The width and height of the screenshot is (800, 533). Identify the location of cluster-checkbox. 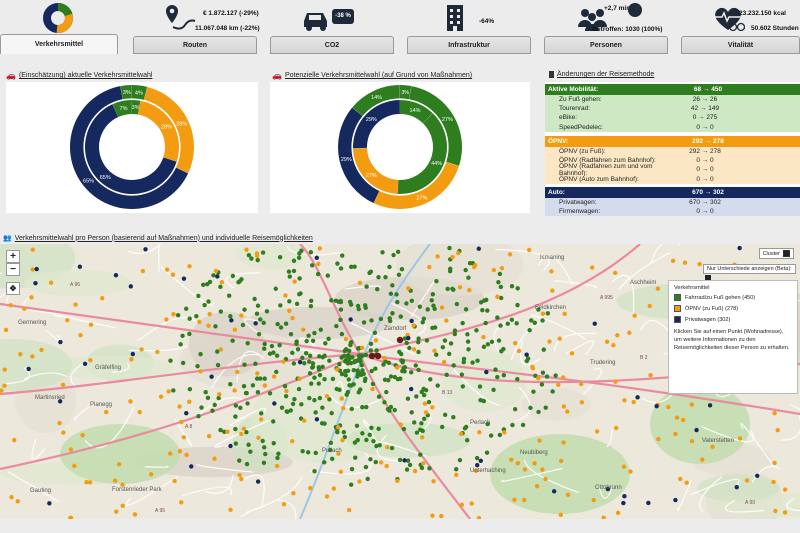
(786, 253).